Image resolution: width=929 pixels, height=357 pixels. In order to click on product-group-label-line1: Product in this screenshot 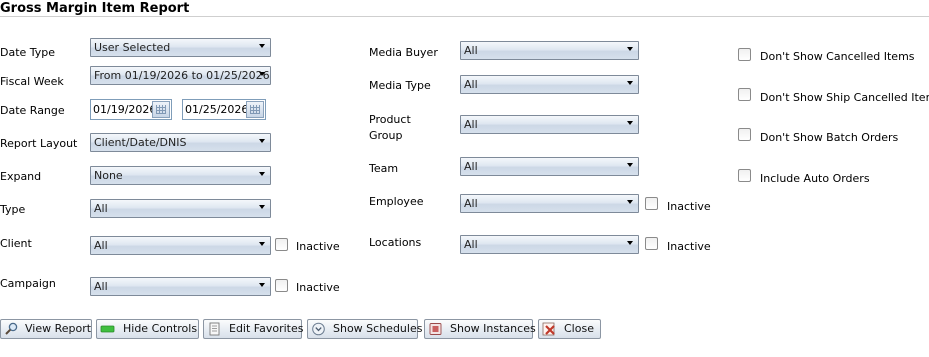, I will do `click(390, 119)`.